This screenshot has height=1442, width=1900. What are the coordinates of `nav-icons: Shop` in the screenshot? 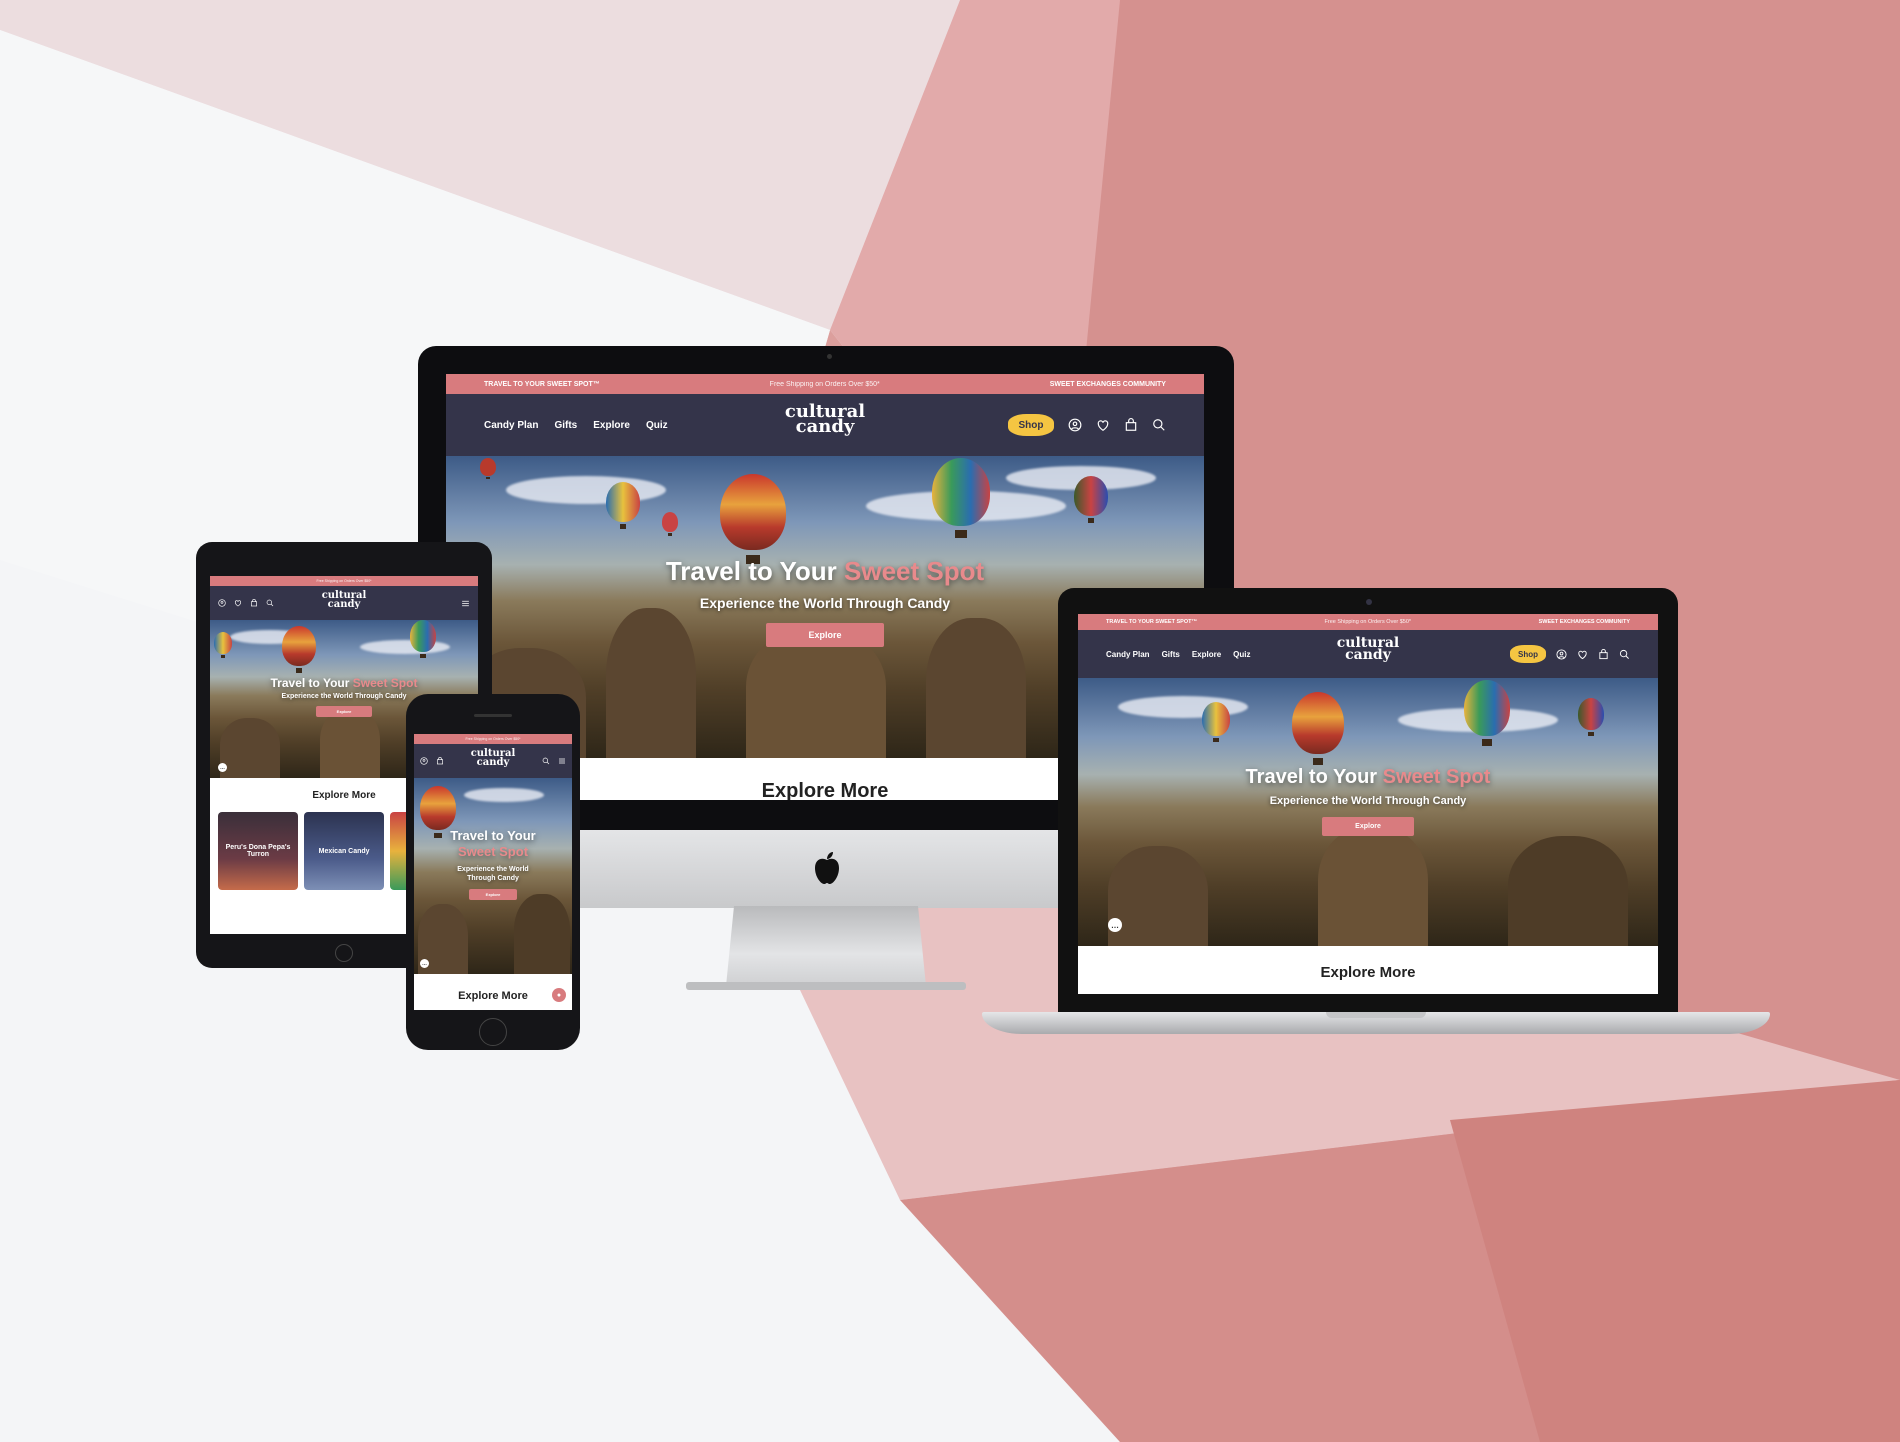 It's located at (1570, 654).